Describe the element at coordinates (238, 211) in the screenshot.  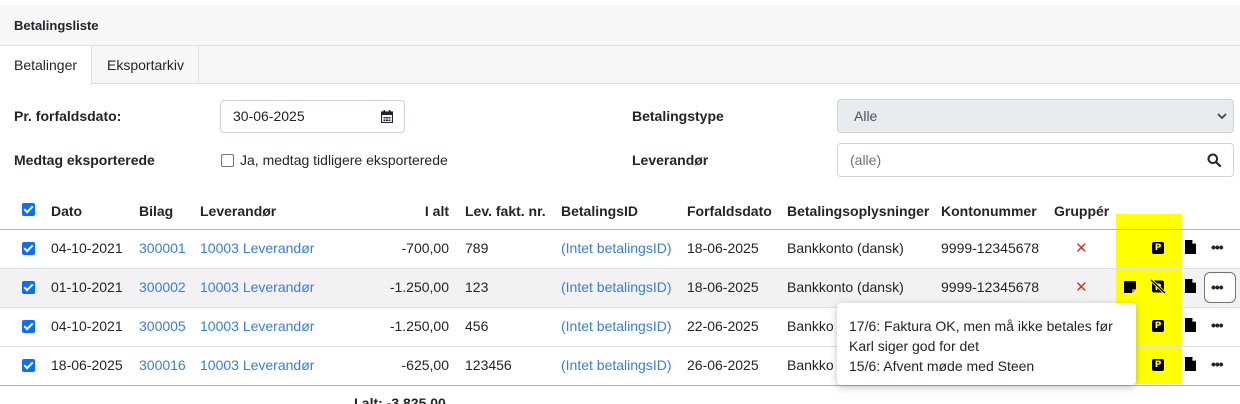
I see `col-supplier: Leverandør` at that location.